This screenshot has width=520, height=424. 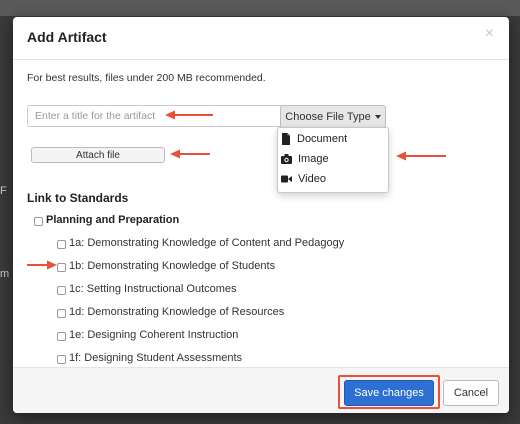 I want to click on planning-preparation-checkbox, so click(x=38, y=221).